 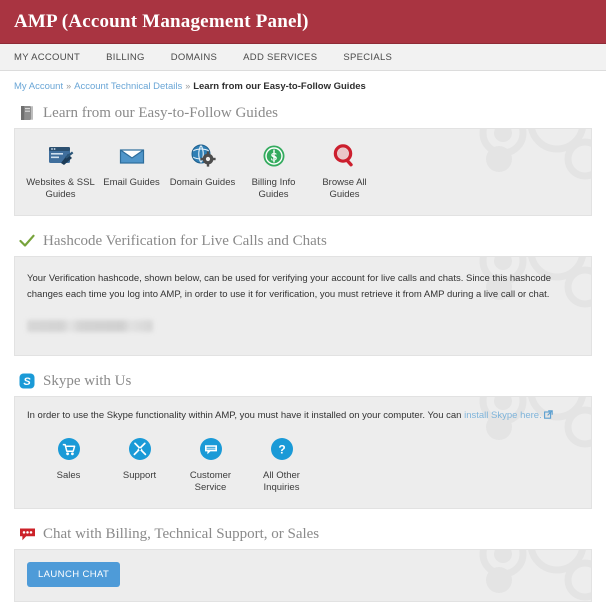 I want to click on chat-bubble-icon, so click(x=210, y=449).